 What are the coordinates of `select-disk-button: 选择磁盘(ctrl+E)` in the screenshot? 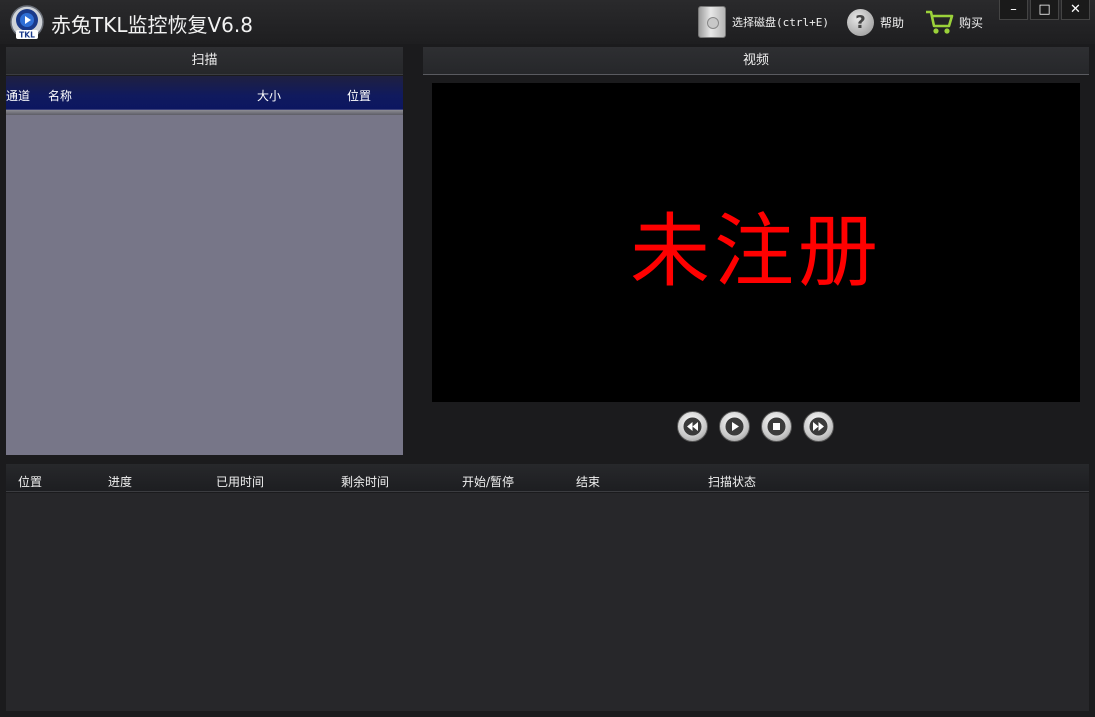 It's located at (763, 22).